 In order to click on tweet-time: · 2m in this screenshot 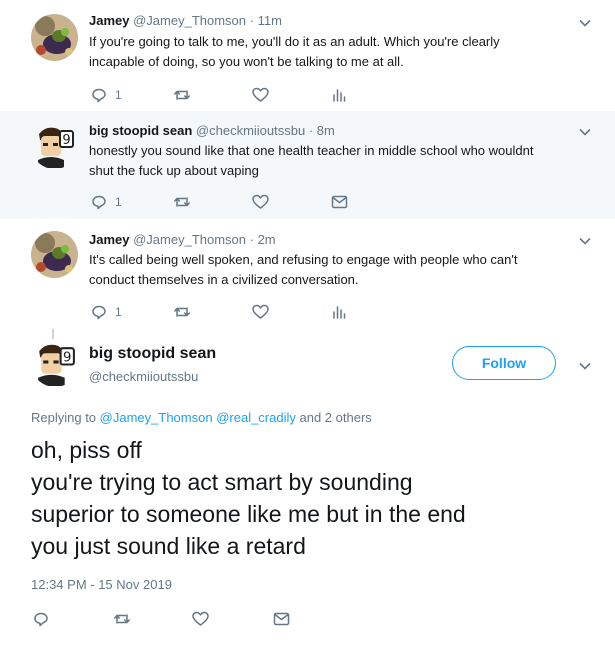, I will do `click(263, 239)`.